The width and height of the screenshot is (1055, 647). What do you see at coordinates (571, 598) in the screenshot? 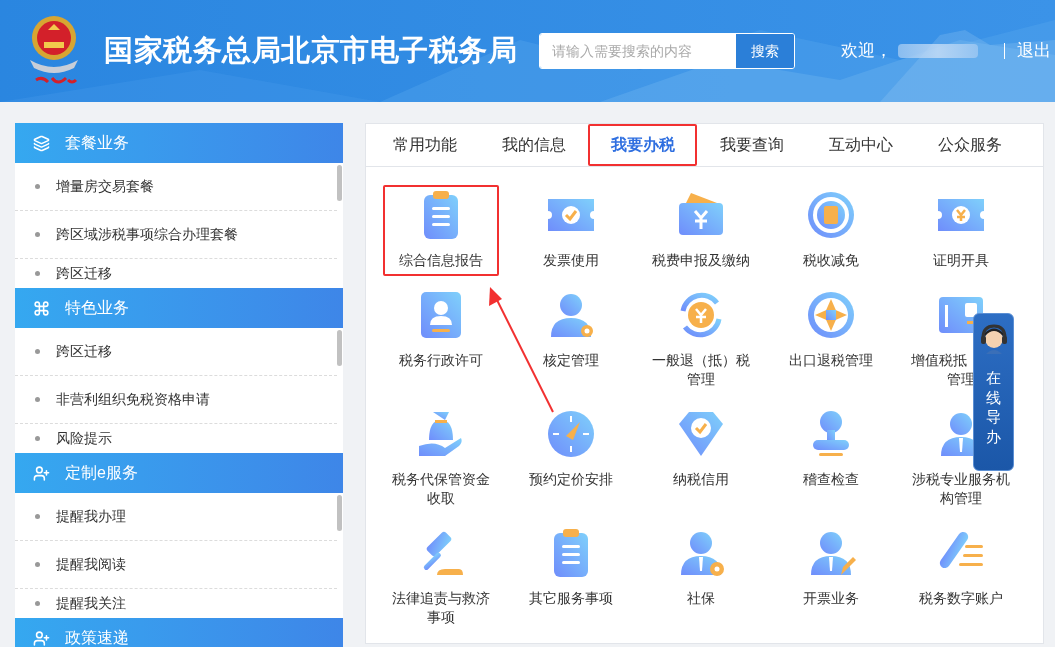
I see `tile-label: 其它服务事项` at bounding box center [571, 598].